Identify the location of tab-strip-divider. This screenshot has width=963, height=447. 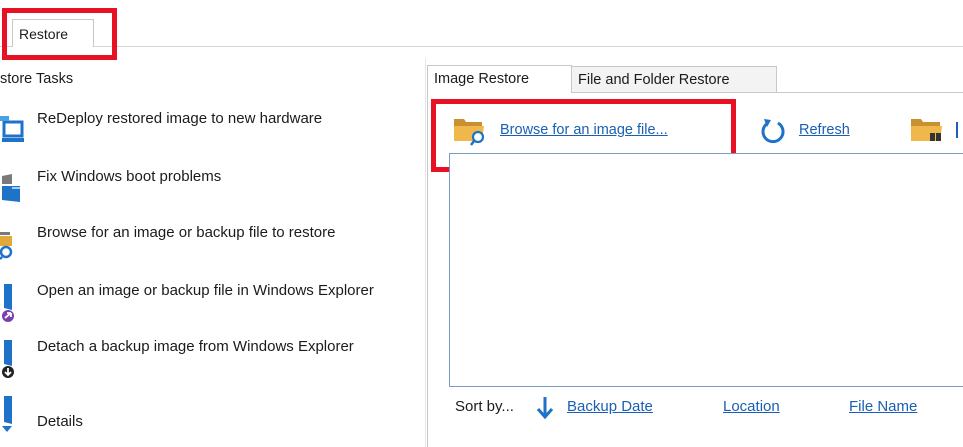
(481, 46).